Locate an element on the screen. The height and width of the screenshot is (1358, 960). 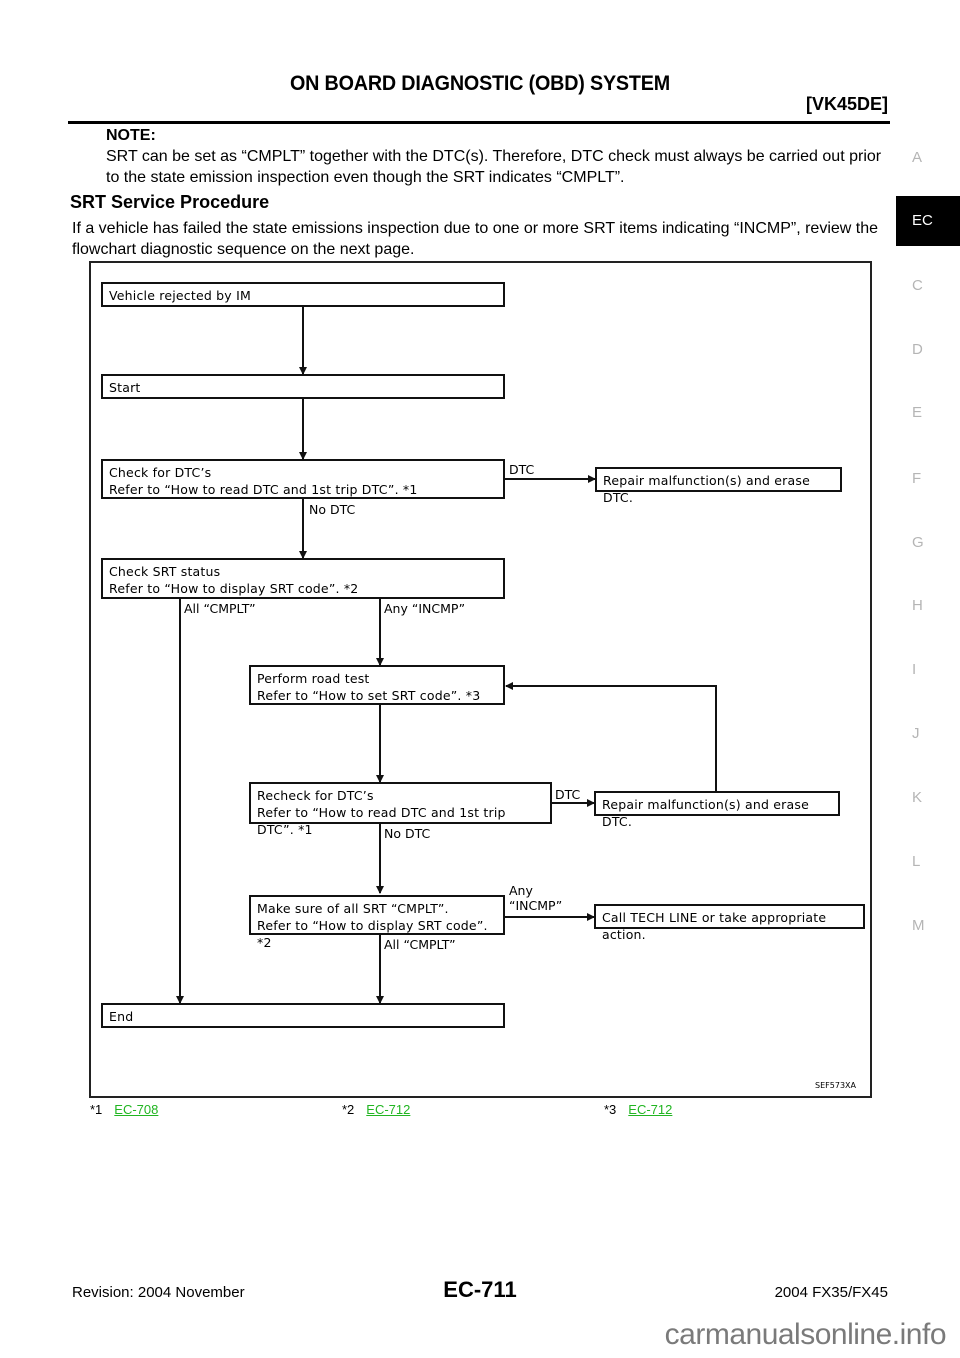
tab-d: D is located at coordinates (928, 349).